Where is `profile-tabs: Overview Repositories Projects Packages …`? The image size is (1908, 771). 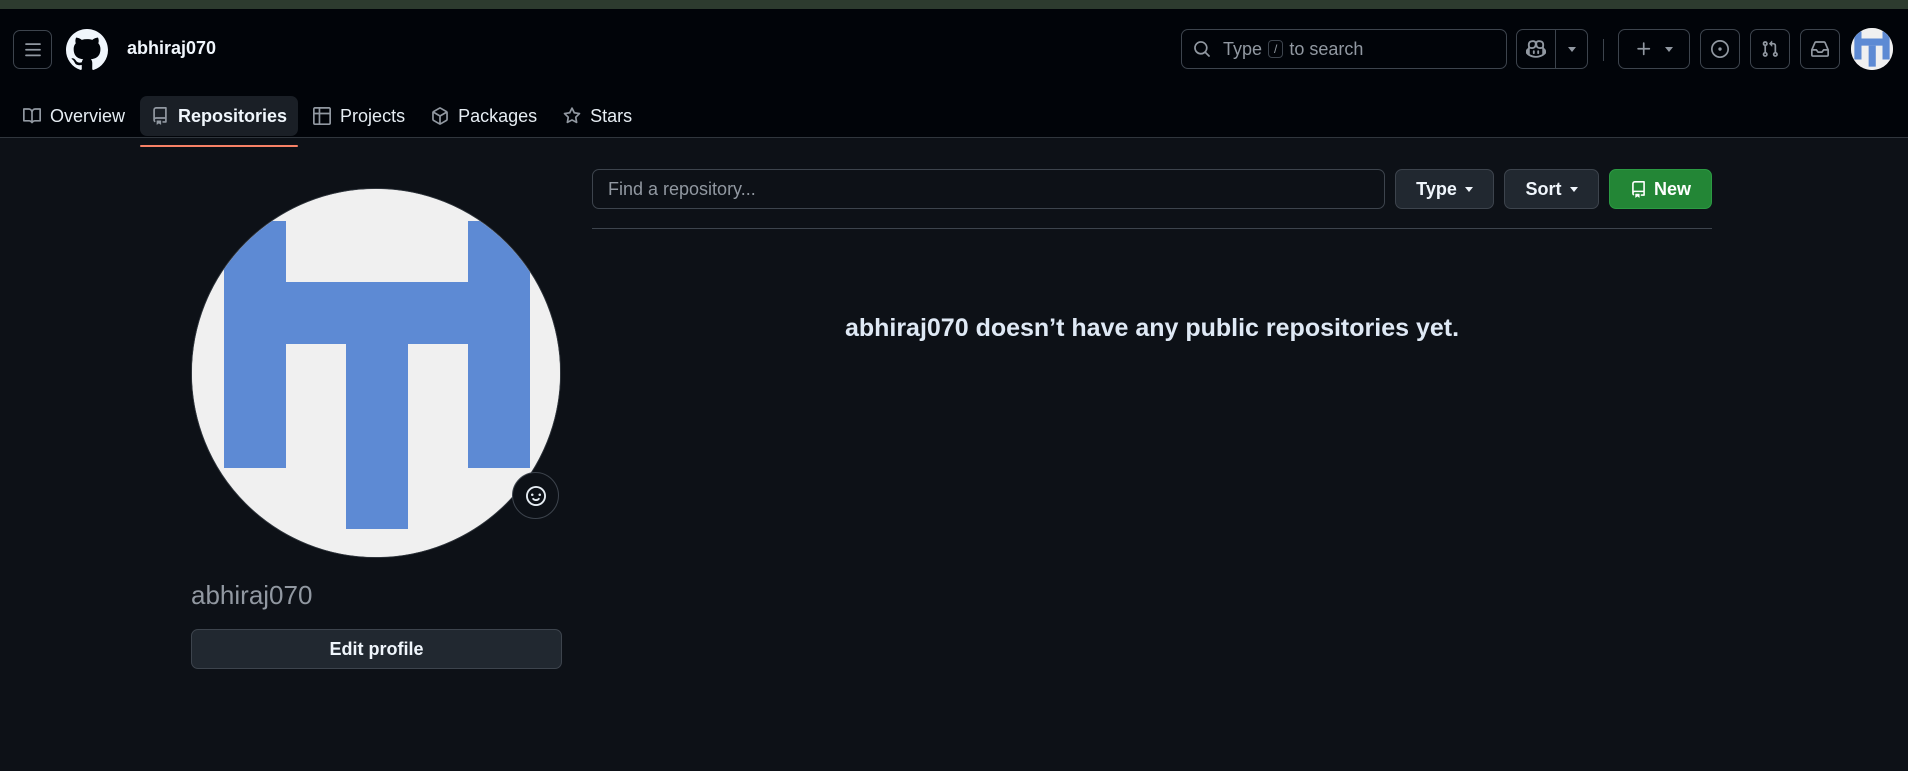 profile-tabs: Overview Repositories Projects Packages … is located at coordinates (329, 121).